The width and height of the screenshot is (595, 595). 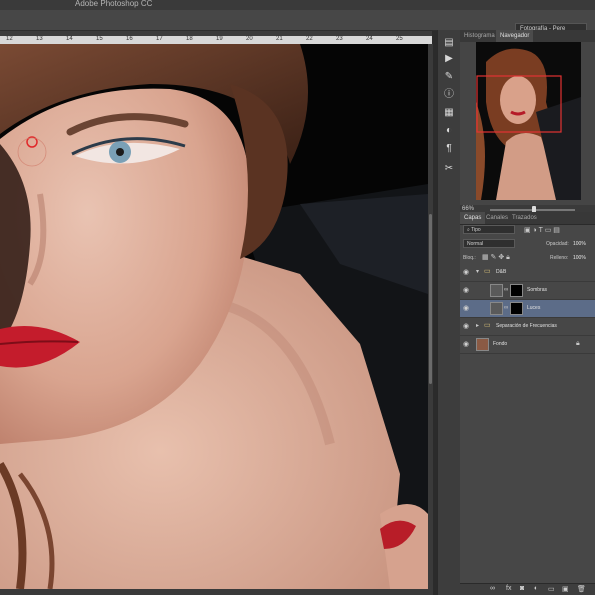 I want to click on ruler-tick: 21, so click(x=279, y=39).